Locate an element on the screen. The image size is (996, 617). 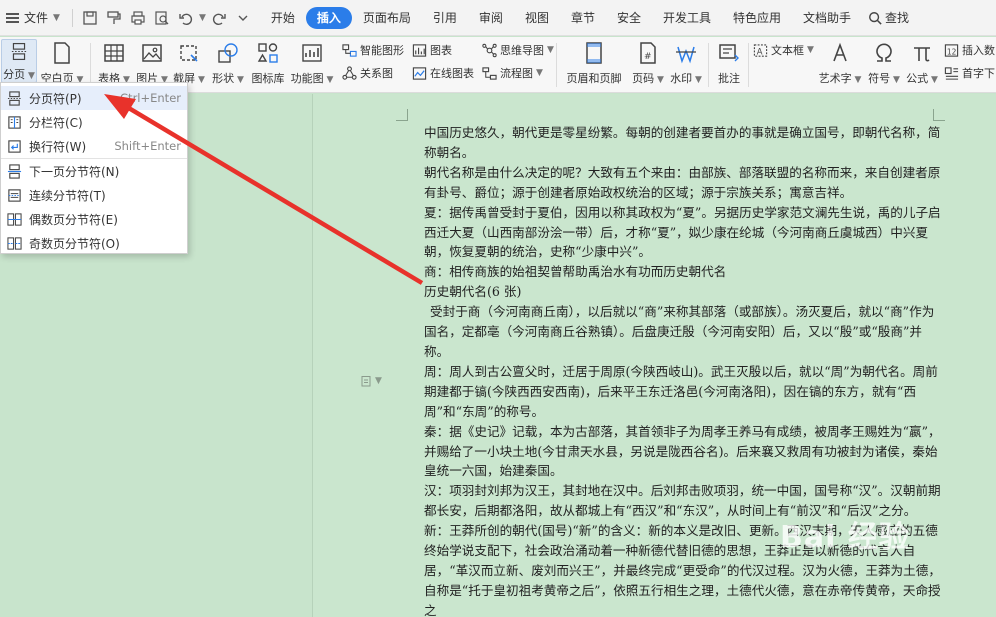
menu-item-odd-page-section: 奇数页分节符(O) is located at coordinates (94, 243).